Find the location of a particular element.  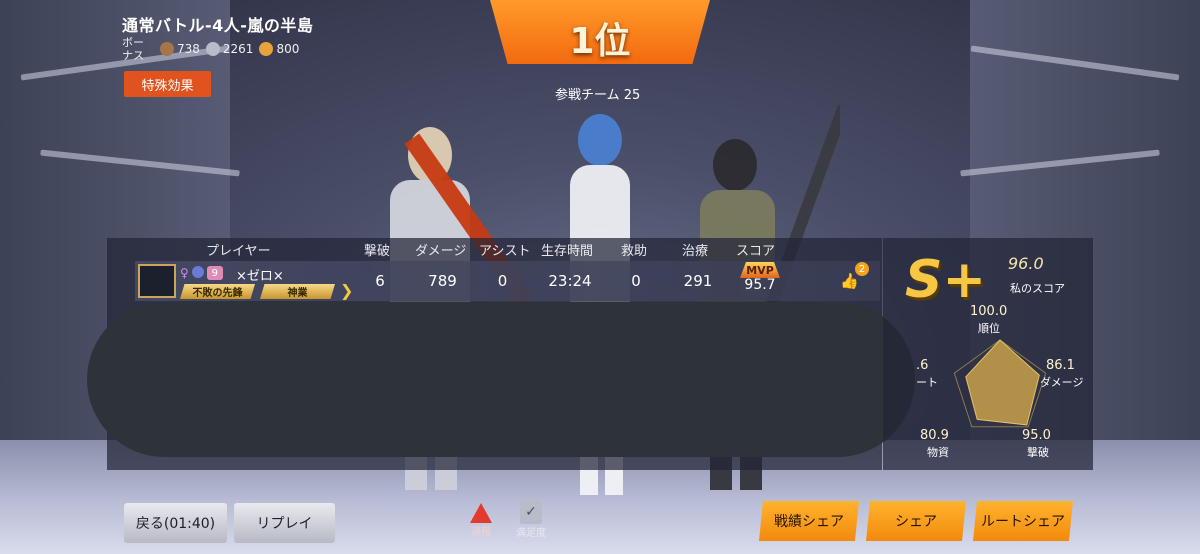

silver-coin-icon is located at coordinates (212, 49).